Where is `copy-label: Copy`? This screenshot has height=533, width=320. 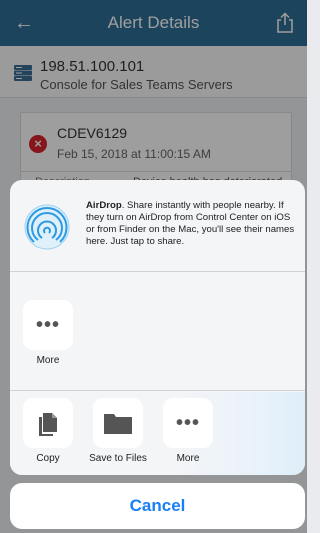
copy-label: Copy is located at coordinates (48, 458).